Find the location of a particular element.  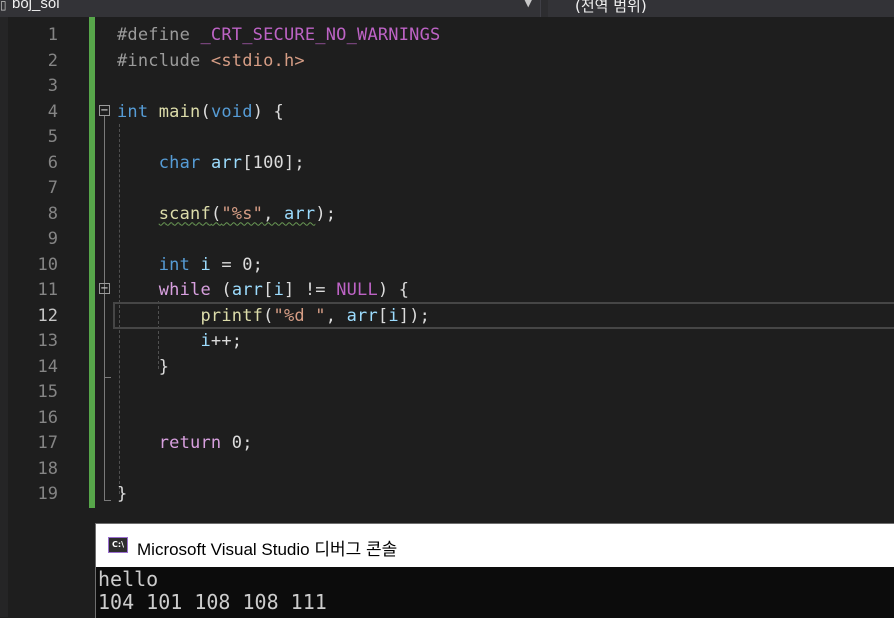

console-titlebar: C:\ Microsoft Visual Studio 디버그 콘솔 is located at coordinates (495, 545).